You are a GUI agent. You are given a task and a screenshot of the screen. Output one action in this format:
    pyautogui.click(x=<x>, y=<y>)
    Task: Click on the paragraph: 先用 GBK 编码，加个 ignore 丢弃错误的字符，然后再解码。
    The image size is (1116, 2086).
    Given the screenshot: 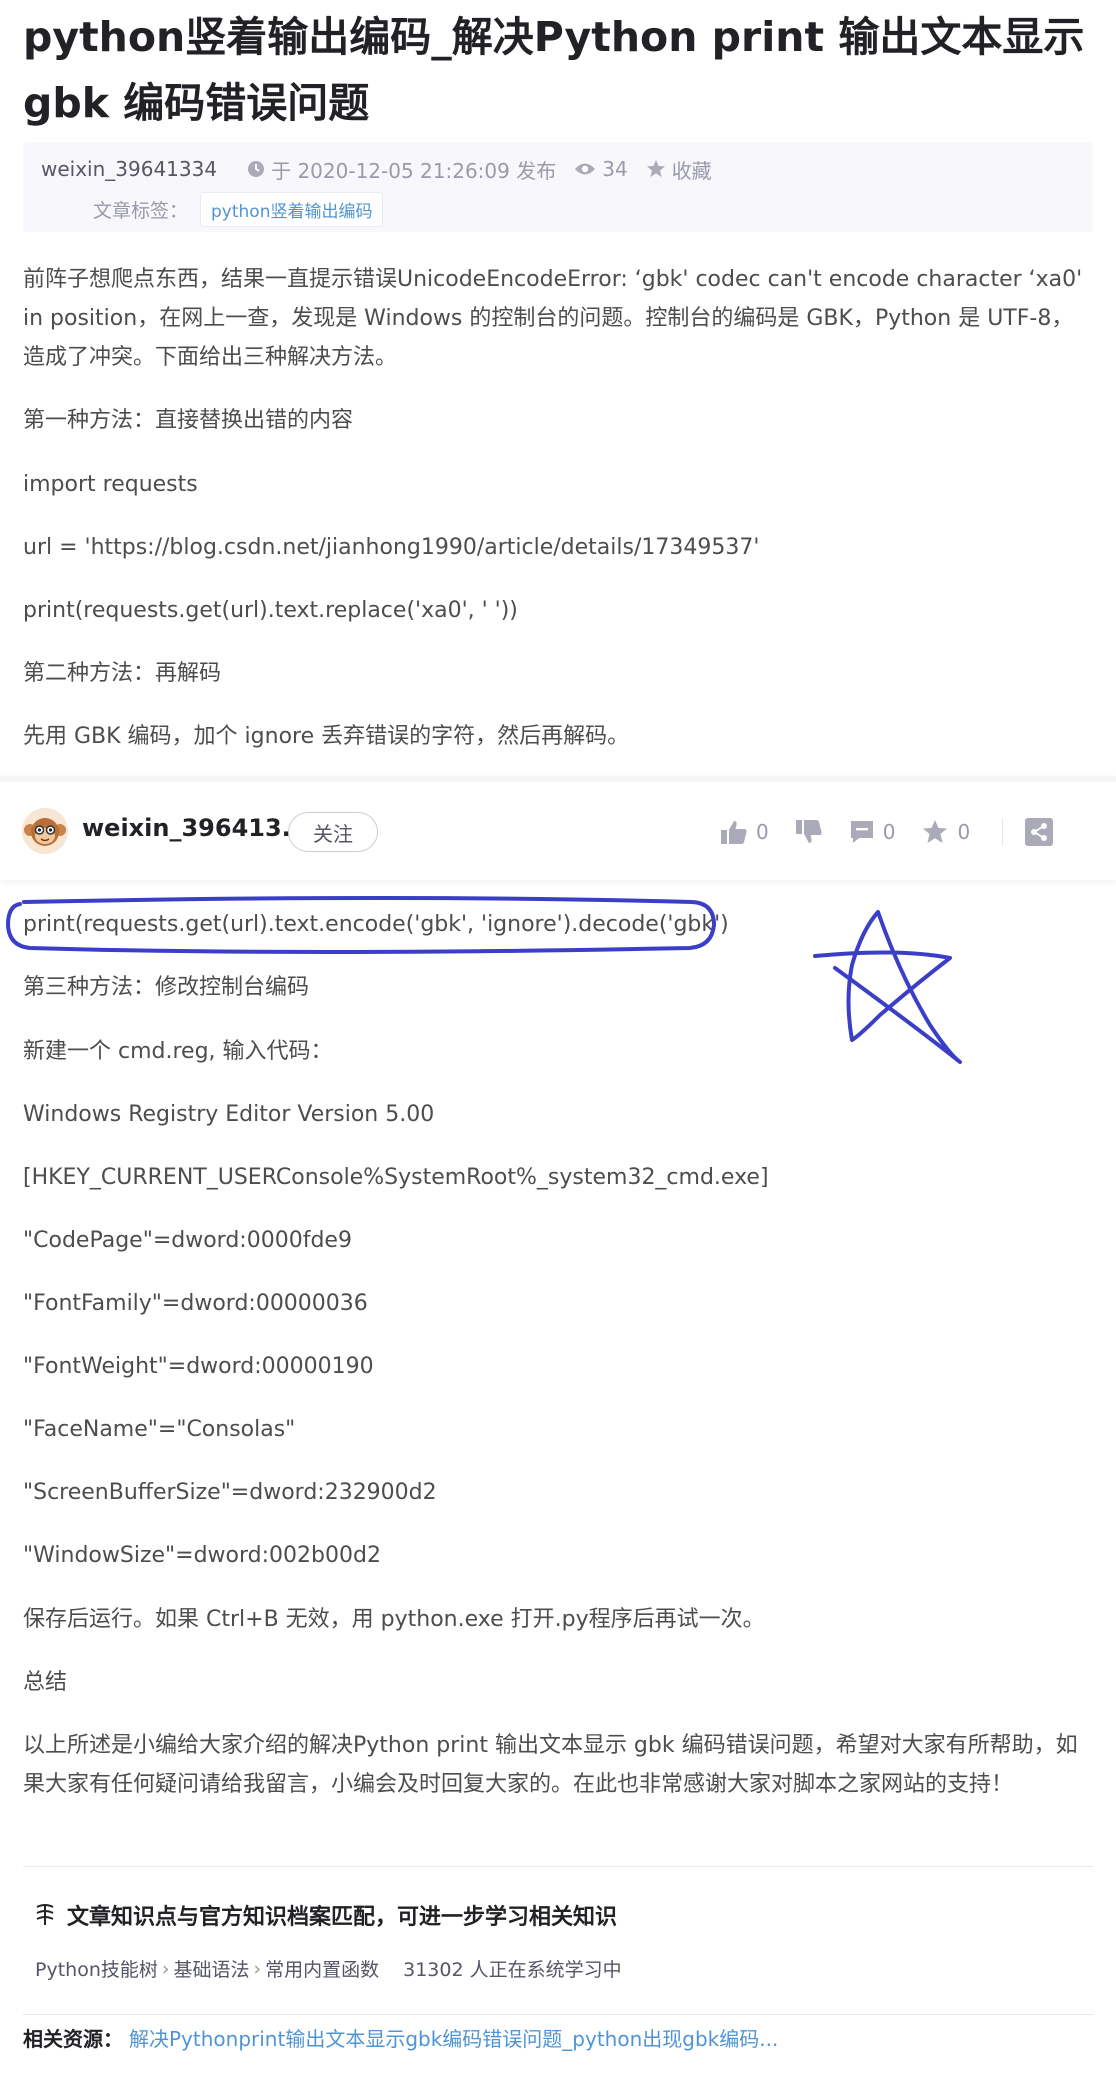 What is the action you would take?
    pyautogui.click(x=326, y=736)
    